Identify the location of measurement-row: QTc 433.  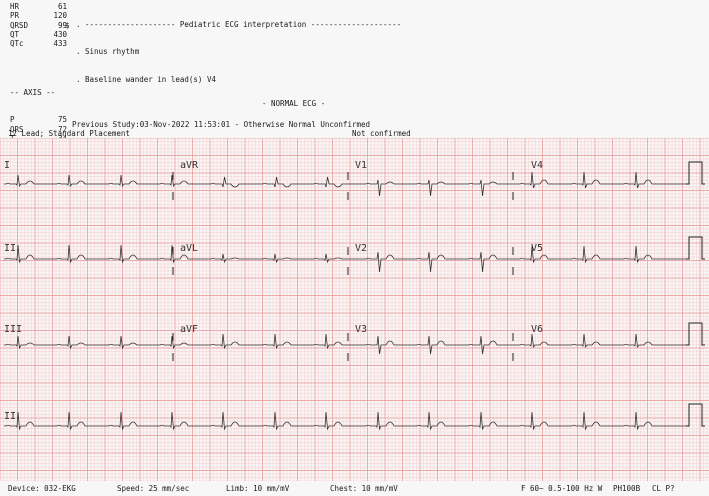
(38, 43).